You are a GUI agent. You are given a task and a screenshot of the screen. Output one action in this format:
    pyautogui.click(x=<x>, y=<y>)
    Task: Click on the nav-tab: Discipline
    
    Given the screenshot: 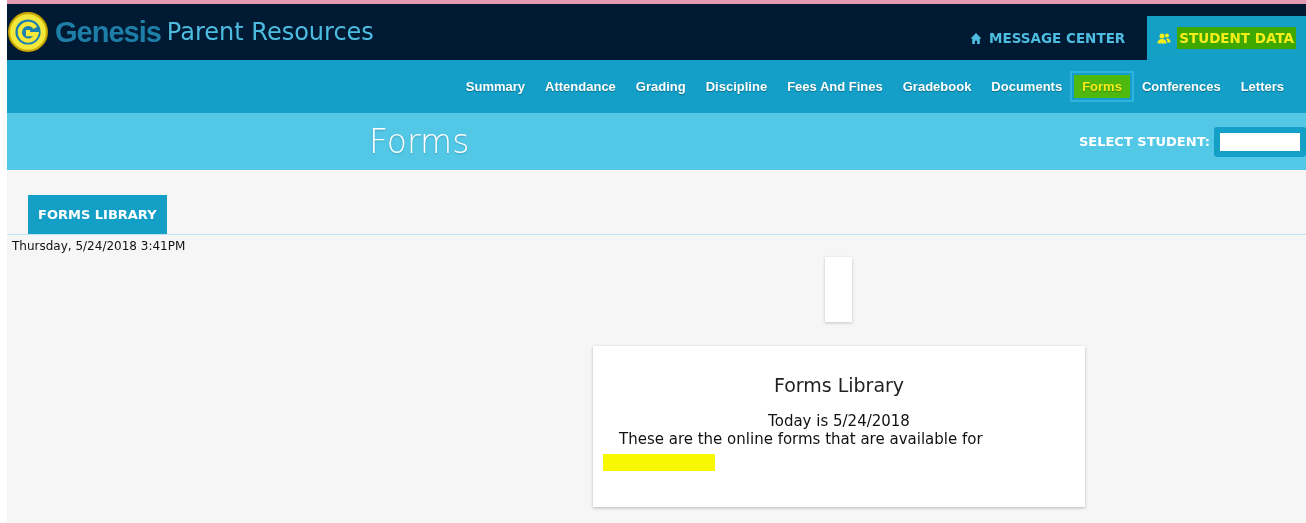 What is the action you would take?
    pyautogui.click(x=736, y=86)
    